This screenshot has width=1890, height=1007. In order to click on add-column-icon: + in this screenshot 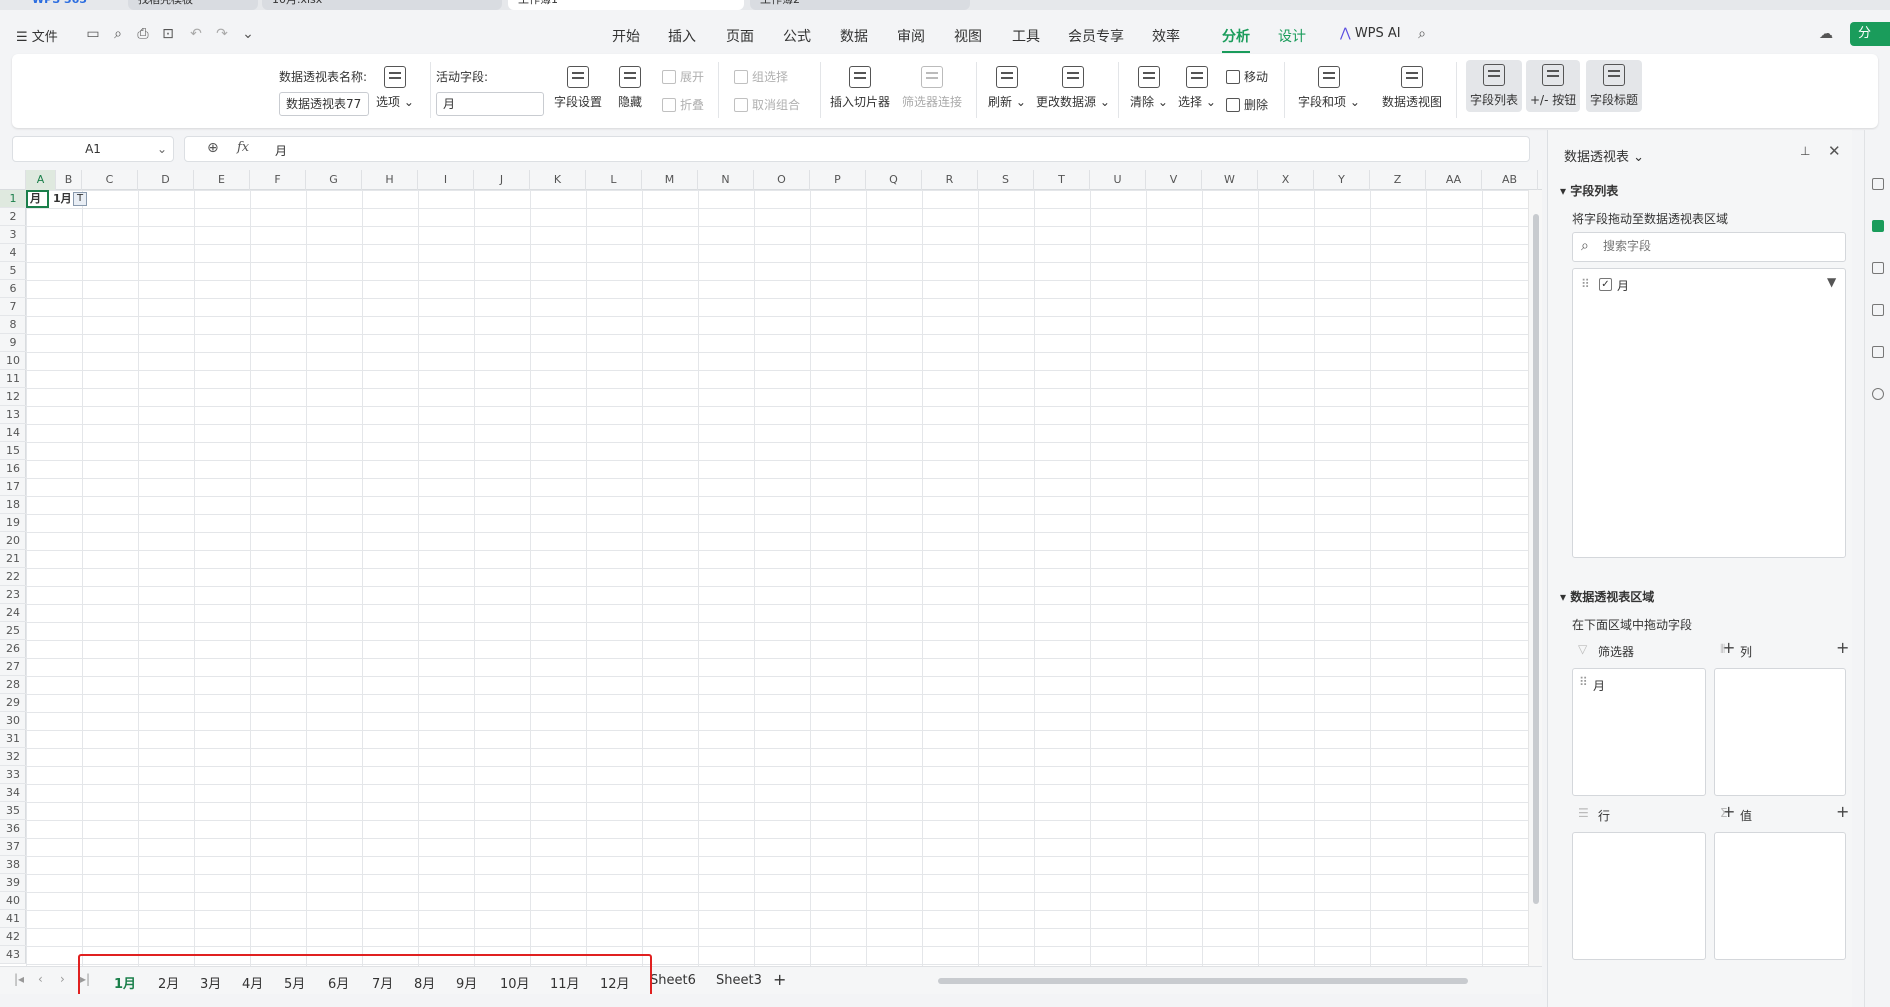, I will do `click(1842, 647)`.